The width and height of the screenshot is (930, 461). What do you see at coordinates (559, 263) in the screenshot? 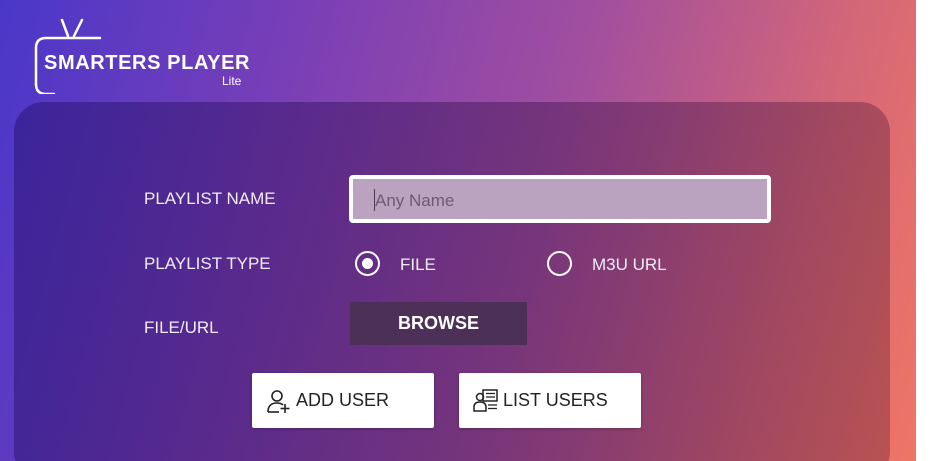
I see `radio-m3u-url` at bounding box center [559, 263].